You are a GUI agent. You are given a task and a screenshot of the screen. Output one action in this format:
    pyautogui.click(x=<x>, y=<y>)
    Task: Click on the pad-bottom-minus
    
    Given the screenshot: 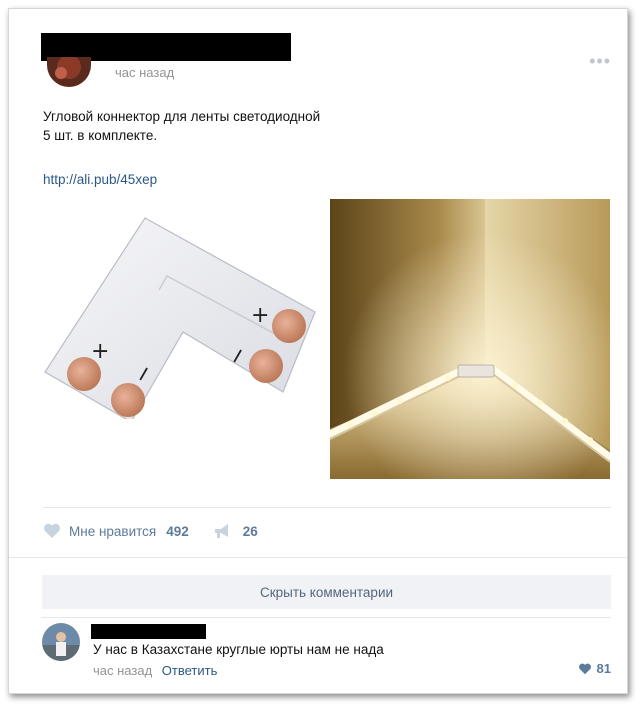 What is the action you would take?
    pyautogui.click(x=128, y=400)
    